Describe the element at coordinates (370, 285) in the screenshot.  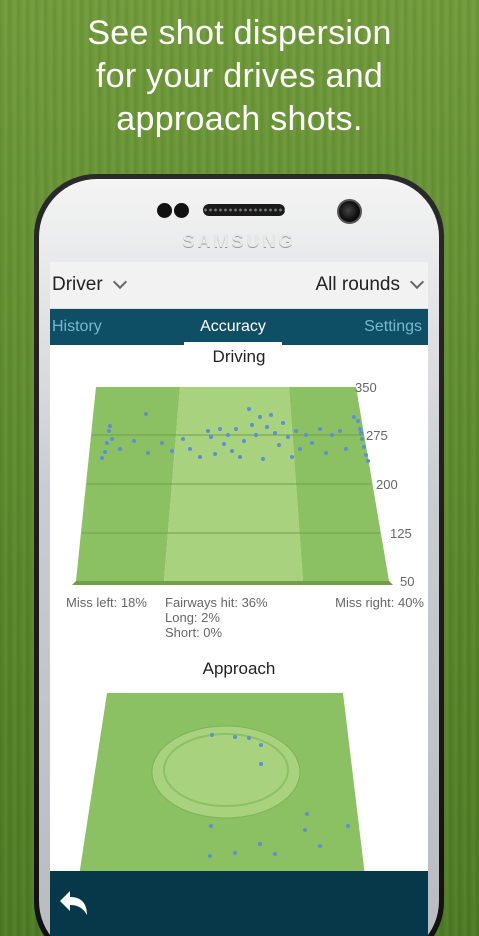
I see `rounds-selector: All rounds` at that location.